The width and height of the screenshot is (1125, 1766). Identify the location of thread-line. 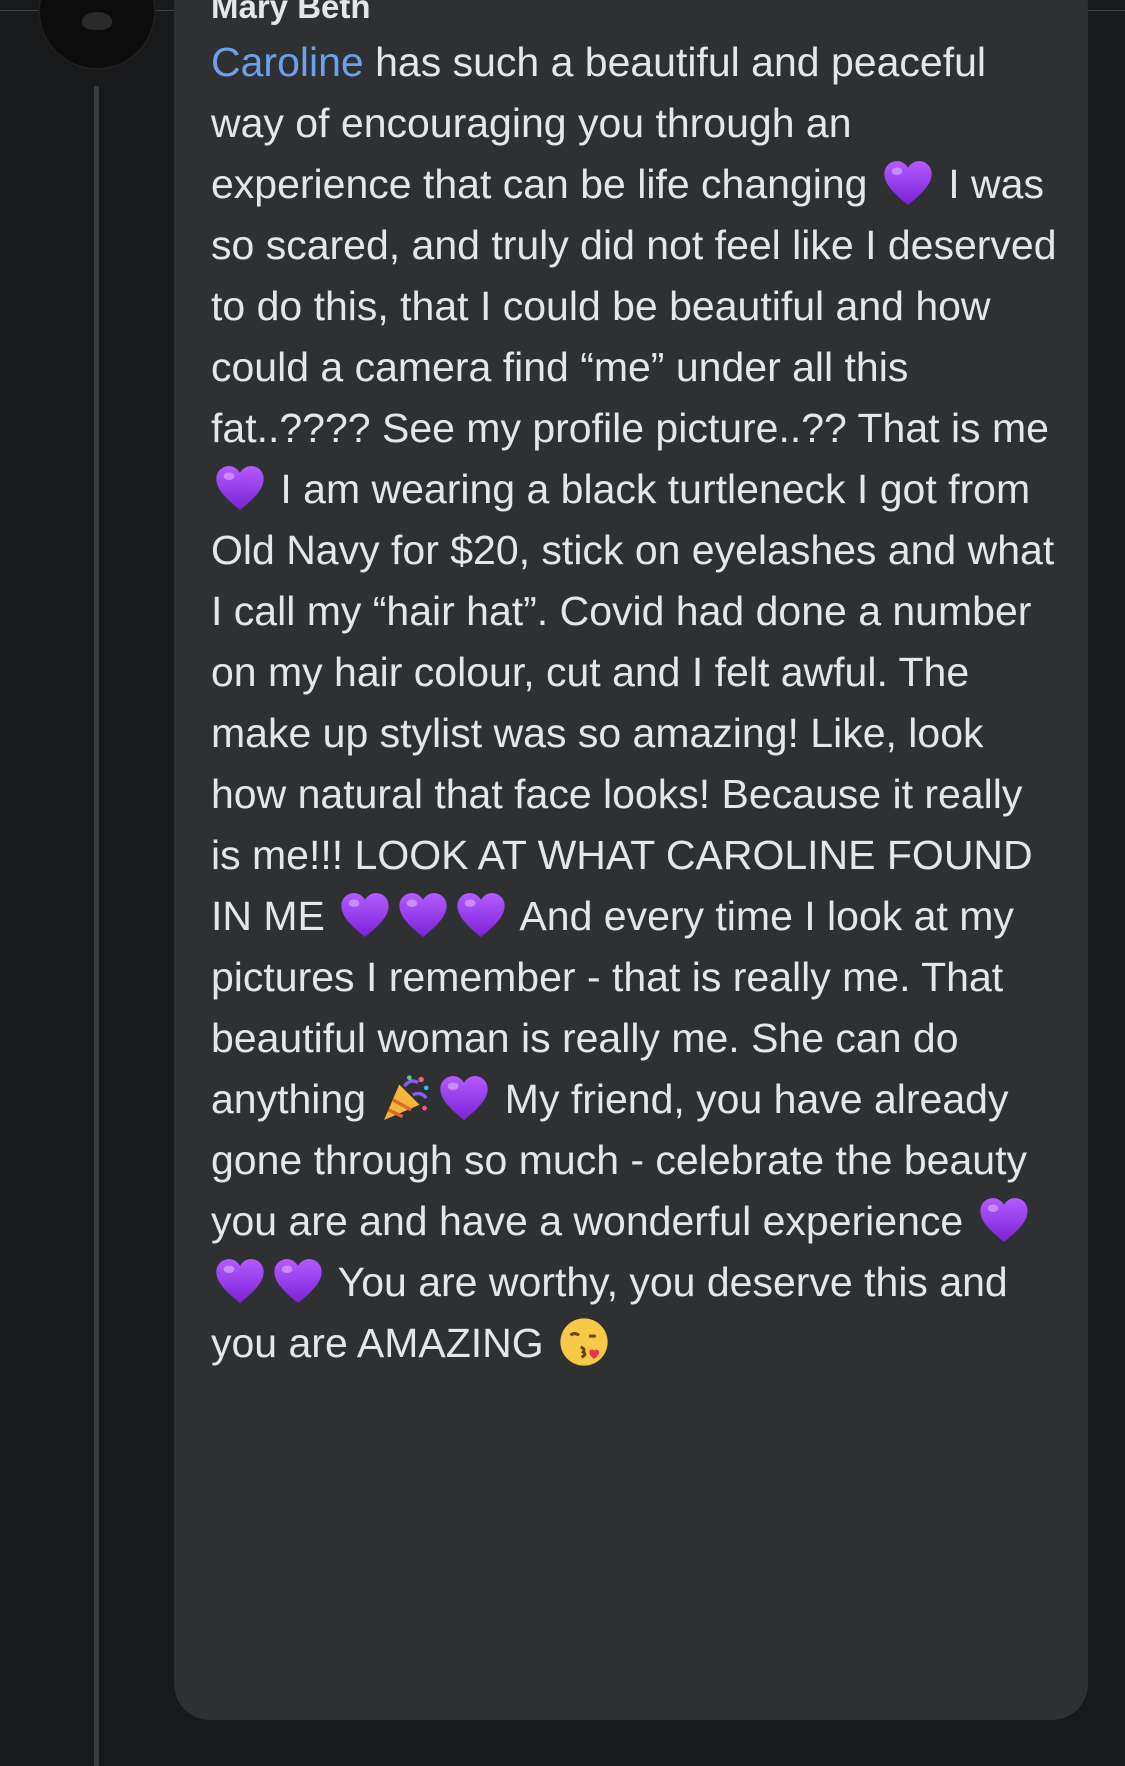
(96, 926).